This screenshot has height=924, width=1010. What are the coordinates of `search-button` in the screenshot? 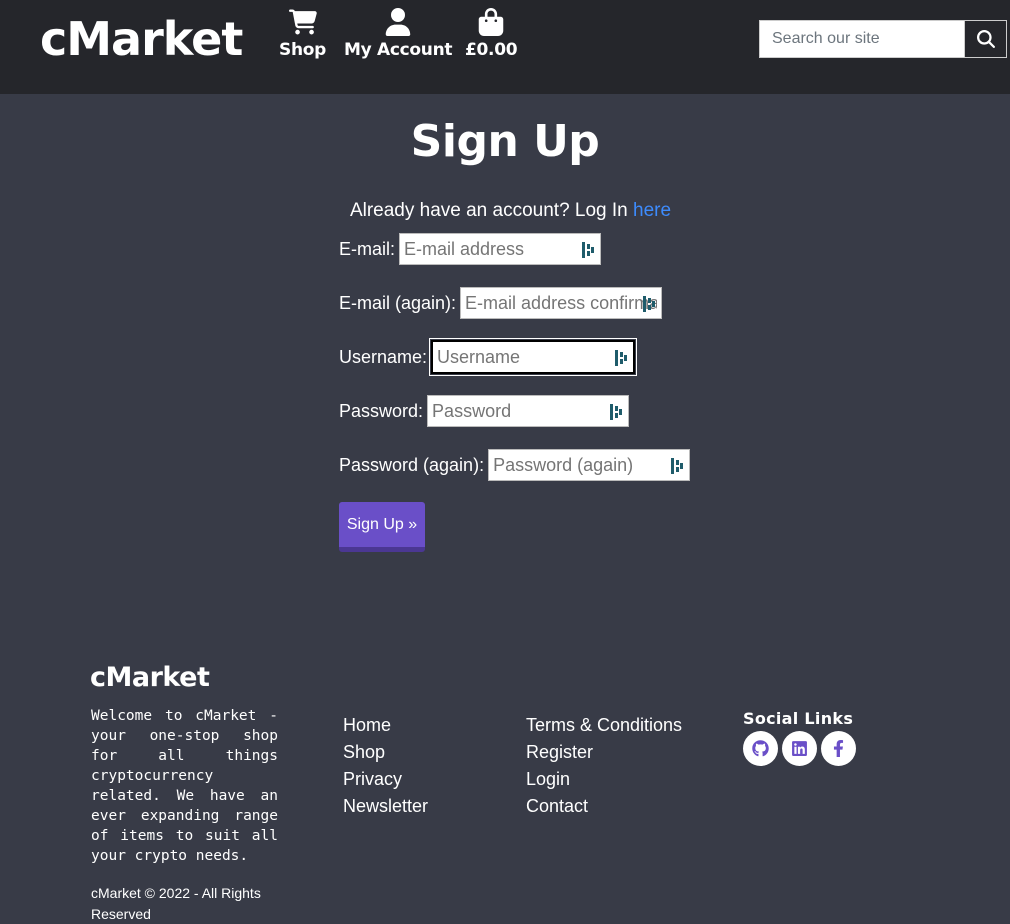 It's located at (986, 39).